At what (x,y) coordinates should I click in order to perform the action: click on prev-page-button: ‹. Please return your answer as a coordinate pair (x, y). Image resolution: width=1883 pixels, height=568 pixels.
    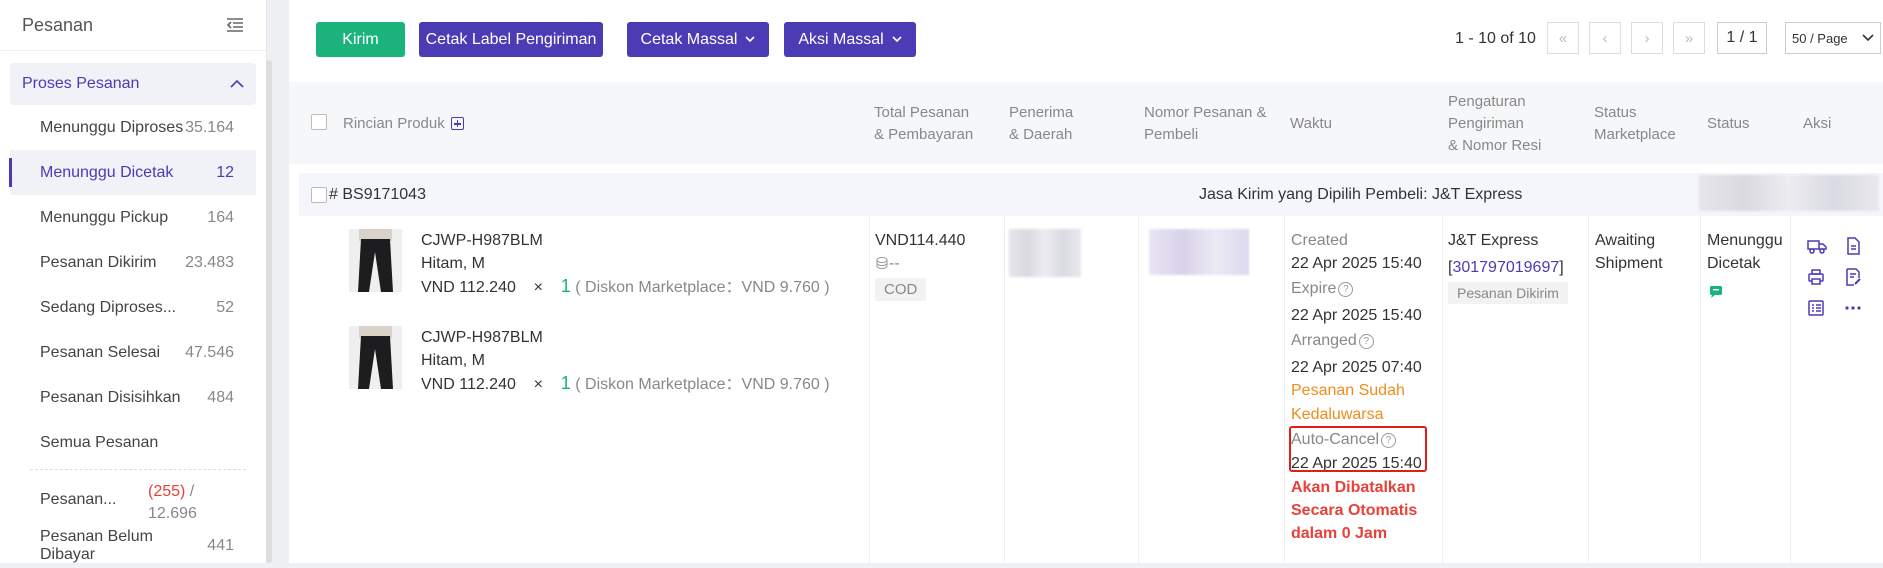
    Looking at the image, I should click on (1605, 38).